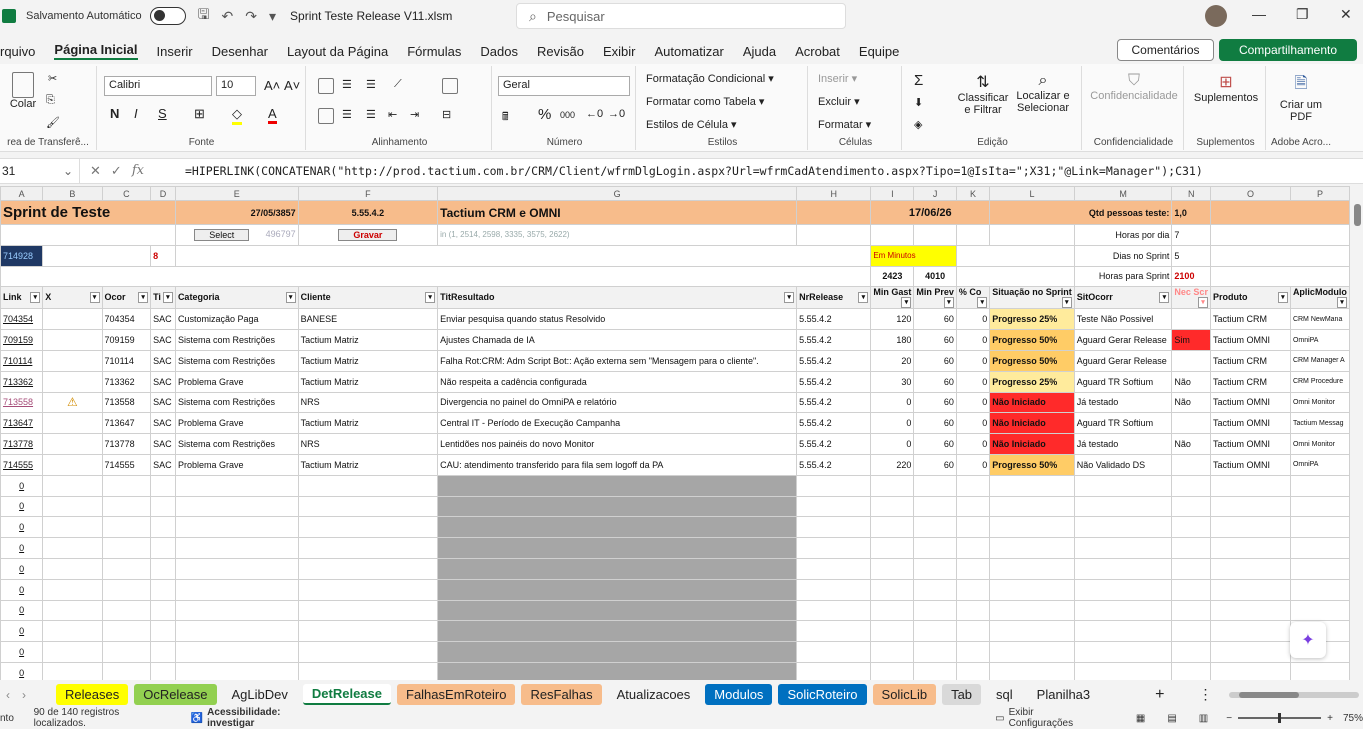  Describe the element at coordinates (1123, 298) in the screenshot. I see `header-cell: SitOcorr ▾` at that location.